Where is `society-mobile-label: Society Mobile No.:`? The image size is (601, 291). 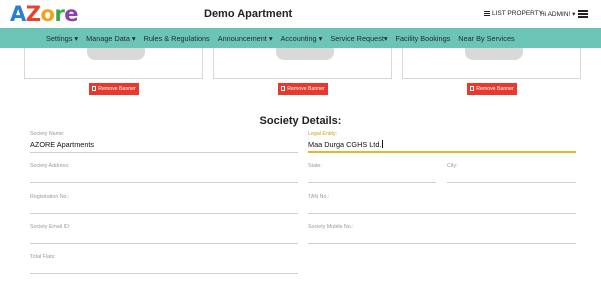
society-mobile-label: Society Mobile No.: is located at coordinates (331, 227).